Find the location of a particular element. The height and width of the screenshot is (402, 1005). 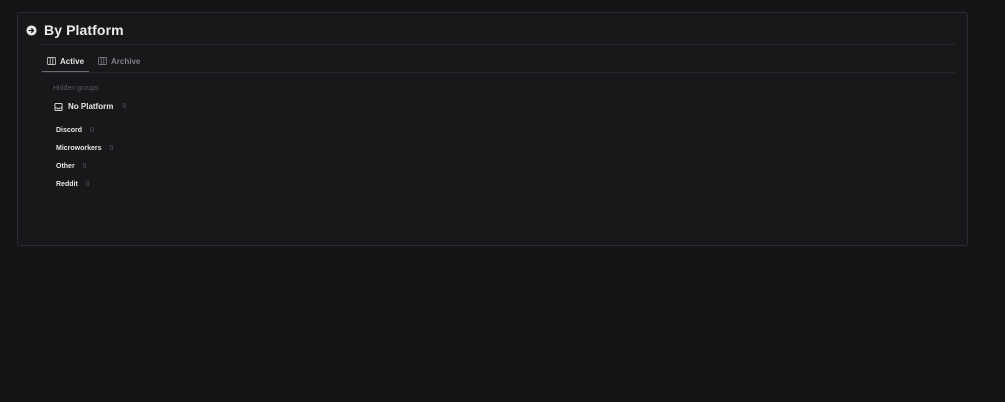

tabs-divider is located at coordinates (498, 72).